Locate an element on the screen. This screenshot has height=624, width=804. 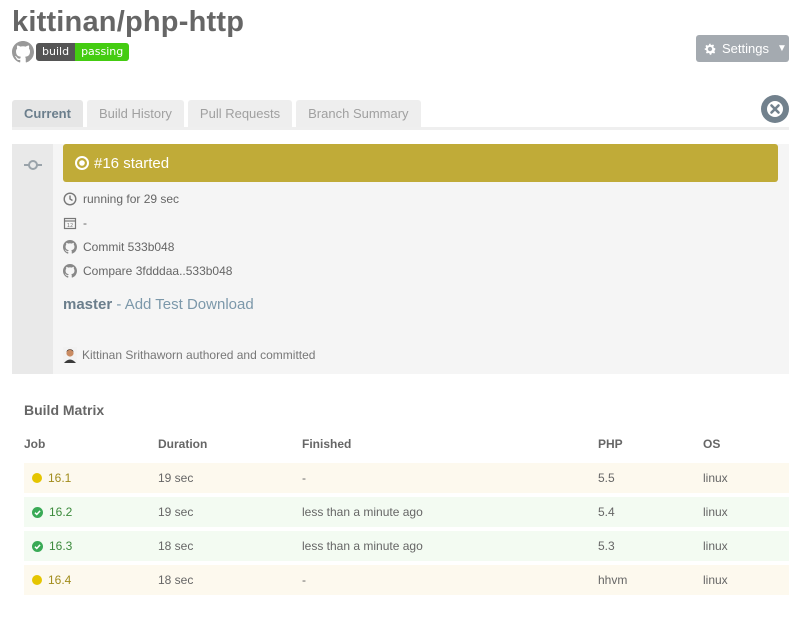
compare-label: Compare 3fdddaa..533b048 is located at coordinates (158, 271).